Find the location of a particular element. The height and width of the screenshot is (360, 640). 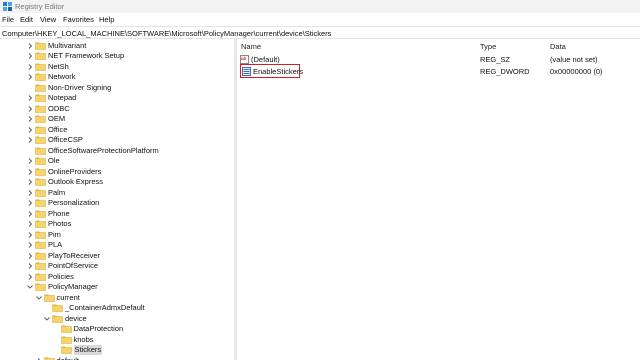

window-title: Registry Editor is located at coordinates (40, 6).